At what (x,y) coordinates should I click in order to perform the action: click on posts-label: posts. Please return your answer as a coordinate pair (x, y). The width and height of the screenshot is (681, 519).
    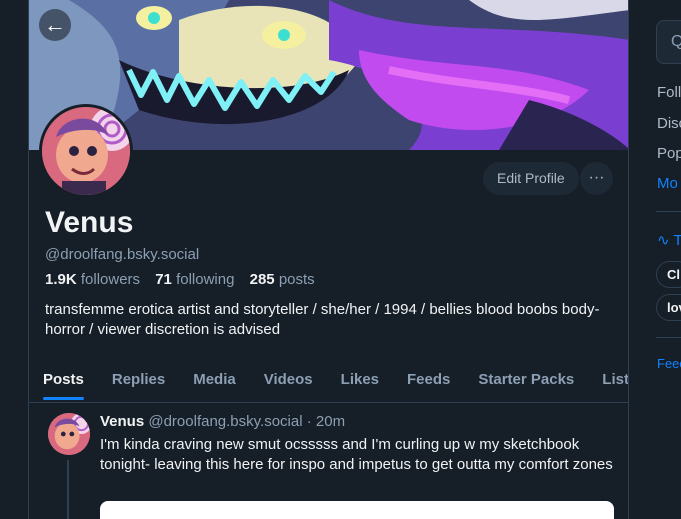
    Looking at the image, I should click on (296, 279).